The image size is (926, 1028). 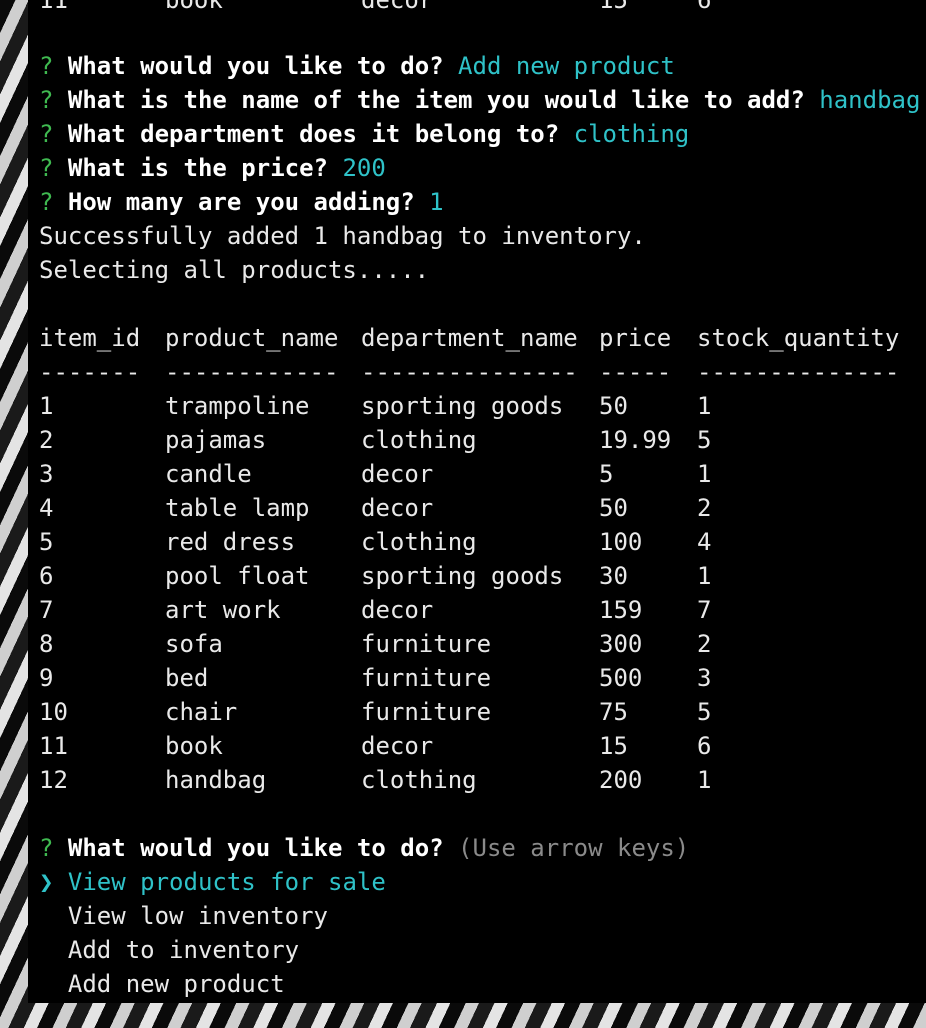 I want to click on cell-product-name: art work, so click(x=223, y=610).